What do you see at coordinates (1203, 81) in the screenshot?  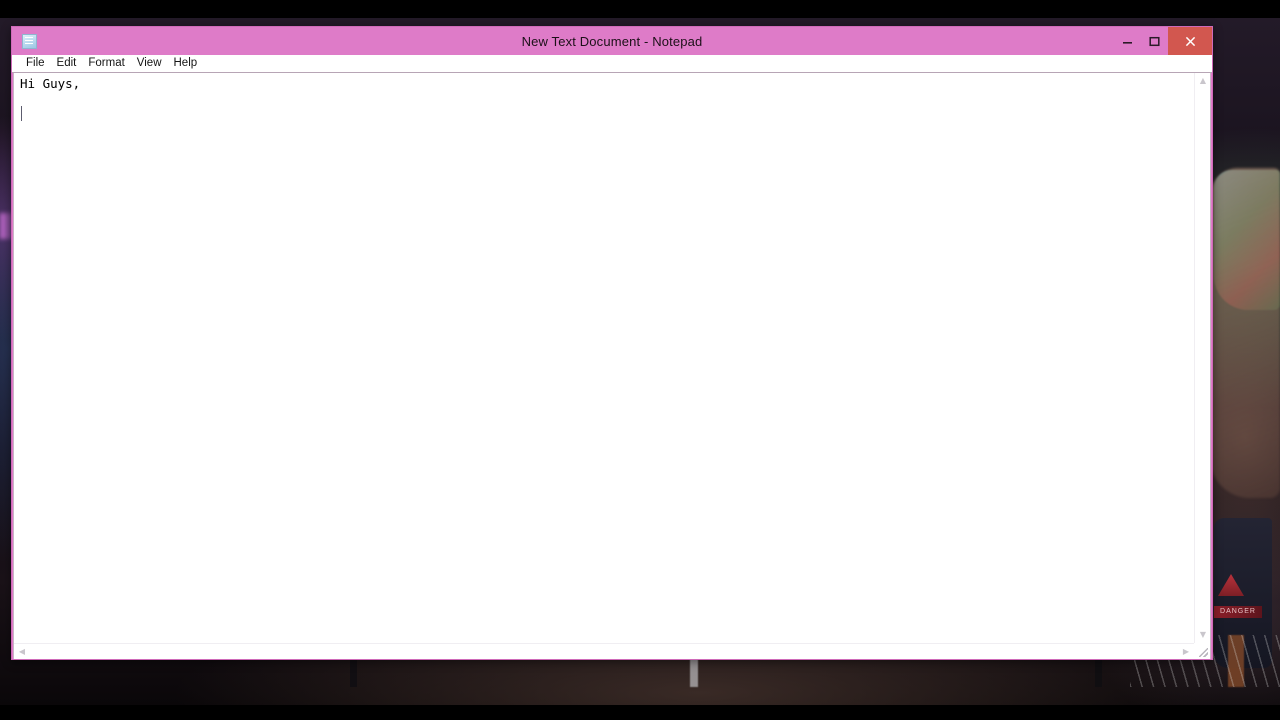 I see `scroll-up-icon: ▲` at bounding box center [1203, 81].